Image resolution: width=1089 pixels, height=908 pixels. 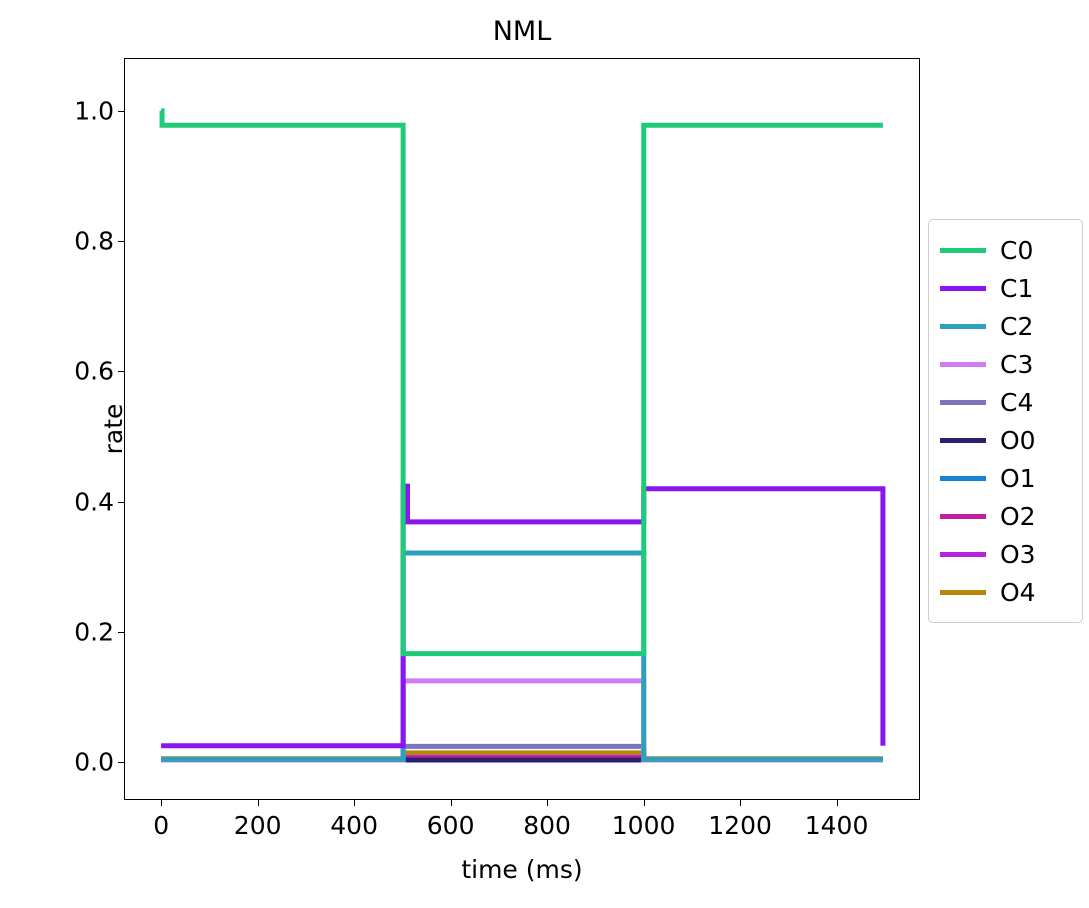 I want to click on y-tick-label: 1.0, so click(x=94, y=111).